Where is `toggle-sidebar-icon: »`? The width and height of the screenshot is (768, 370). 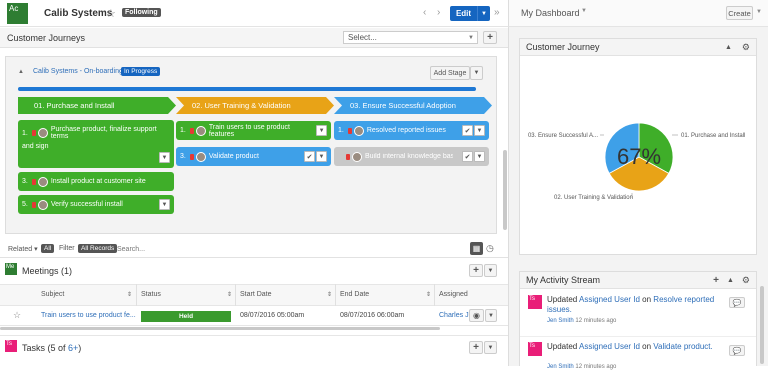 toggle-sidebar-icon: » is located at coordinates (497, 12).